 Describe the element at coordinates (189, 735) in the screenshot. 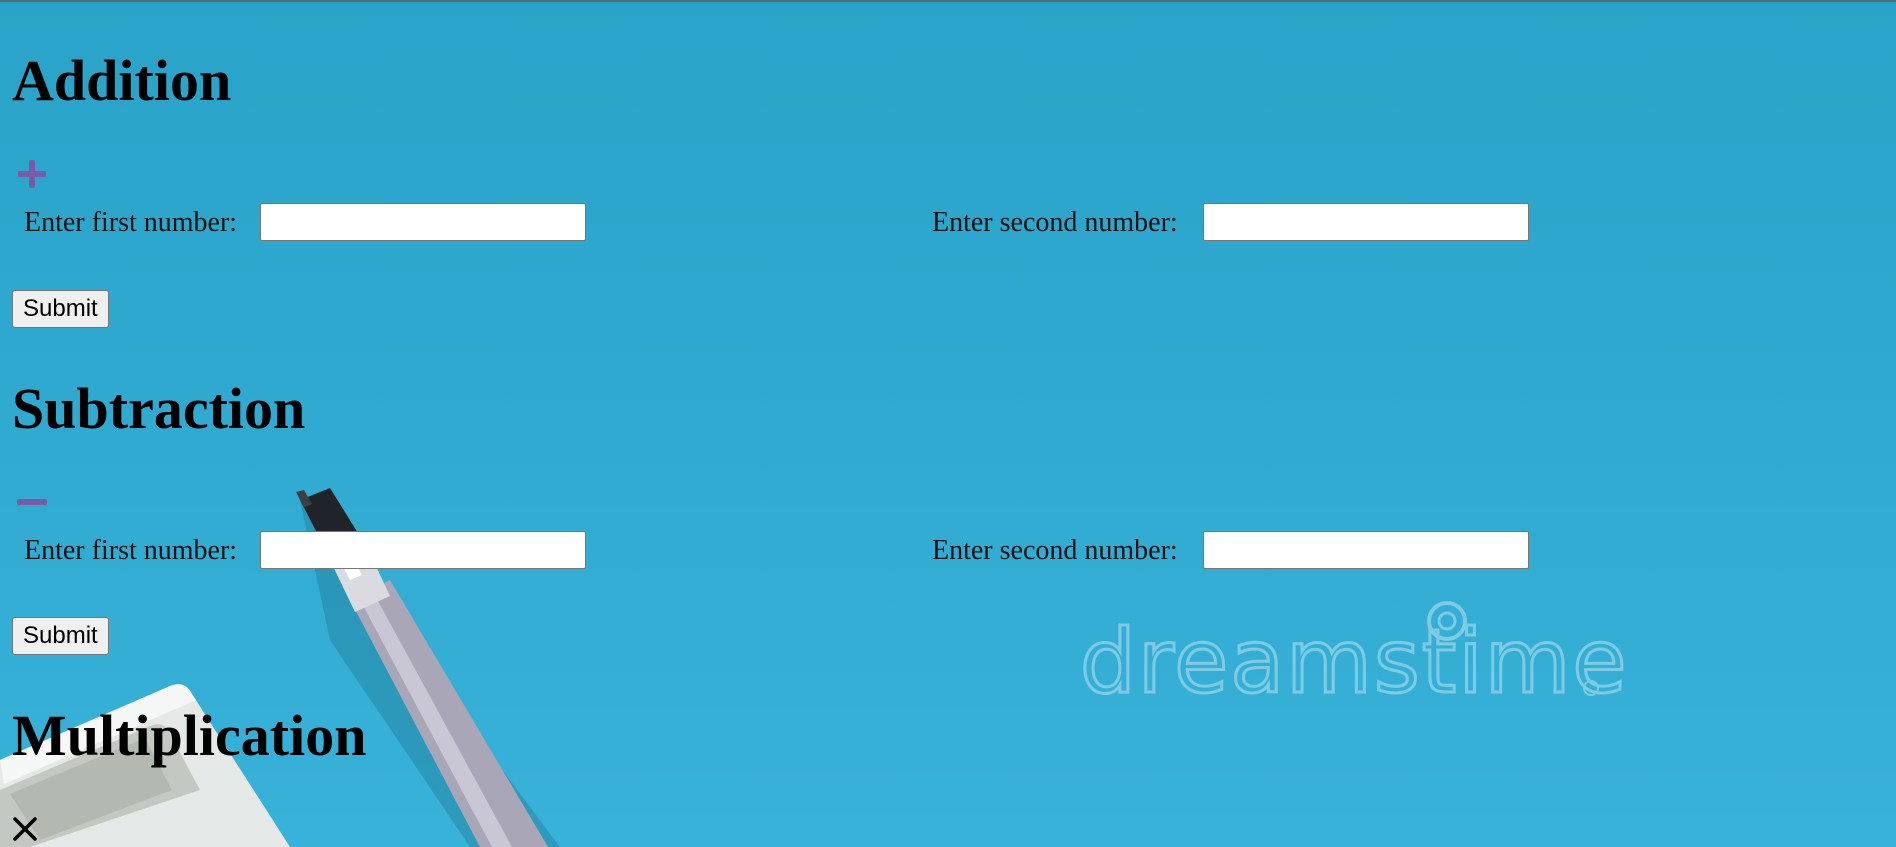

I see `multiplication-title: Multiplication` at that location.